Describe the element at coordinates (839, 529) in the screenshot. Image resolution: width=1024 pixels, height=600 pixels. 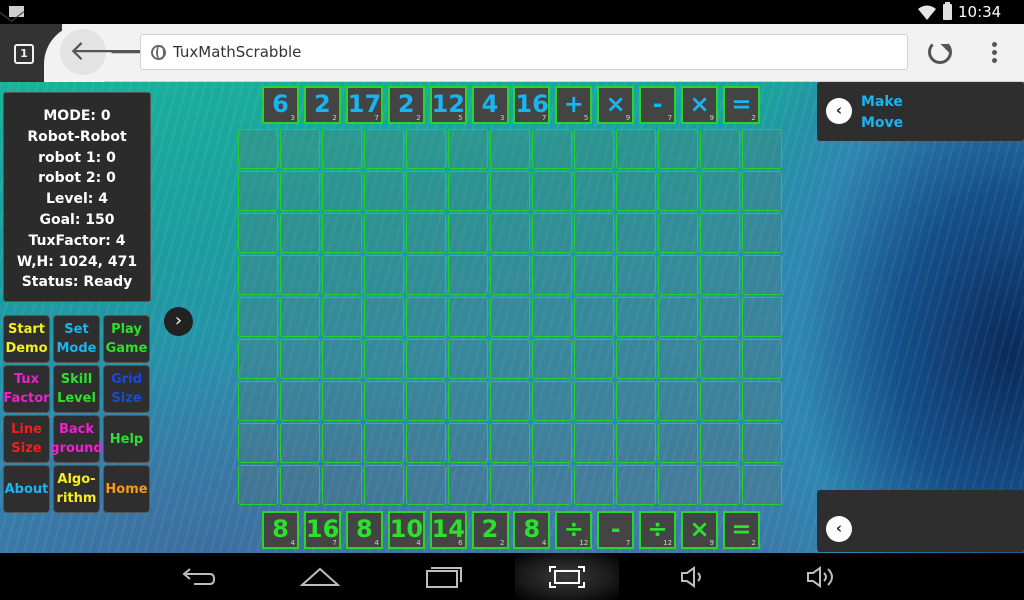
I see `collapse-arrow-icon: ‹` at that location.